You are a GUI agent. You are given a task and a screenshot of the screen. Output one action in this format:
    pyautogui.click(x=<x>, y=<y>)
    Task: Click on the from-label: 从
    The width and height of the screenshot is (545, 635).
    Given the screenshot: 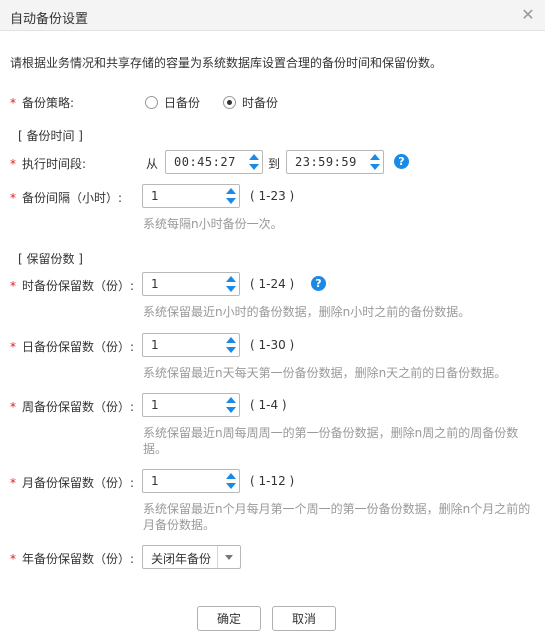 What is the action you would take?
    pyautogui.click(x=152, y=164)
    